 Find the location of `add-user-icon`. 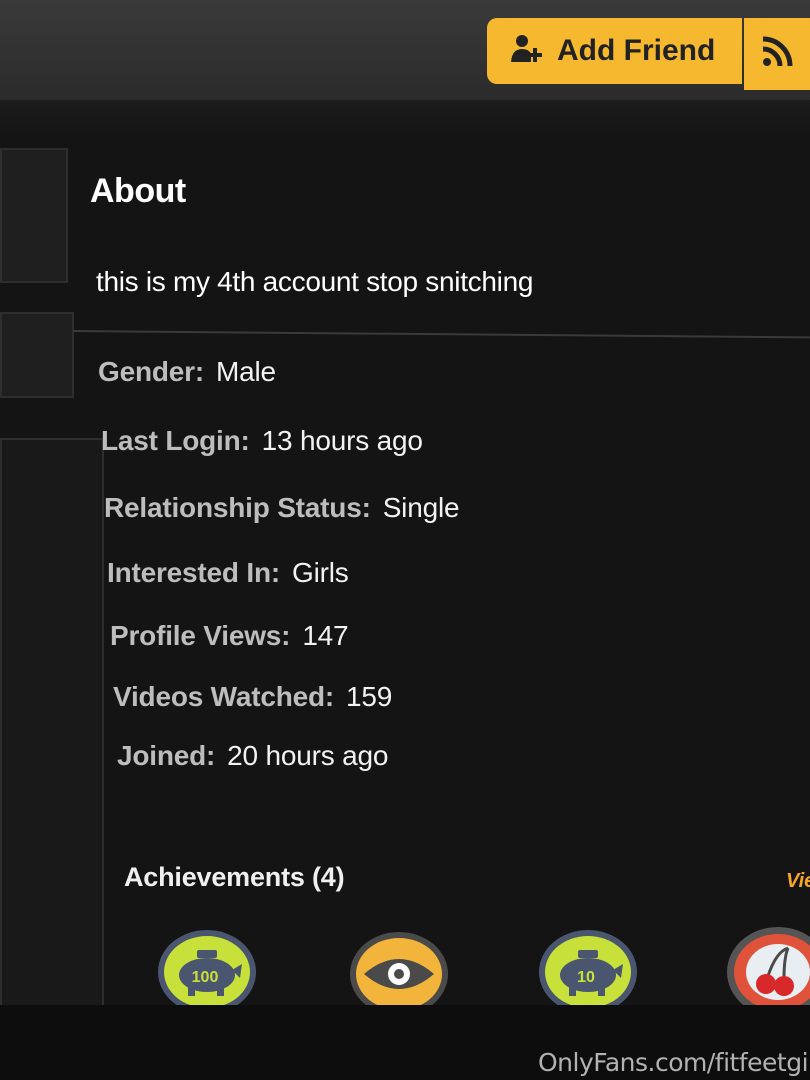

add-user-icon is located at coordinates (526, 51).